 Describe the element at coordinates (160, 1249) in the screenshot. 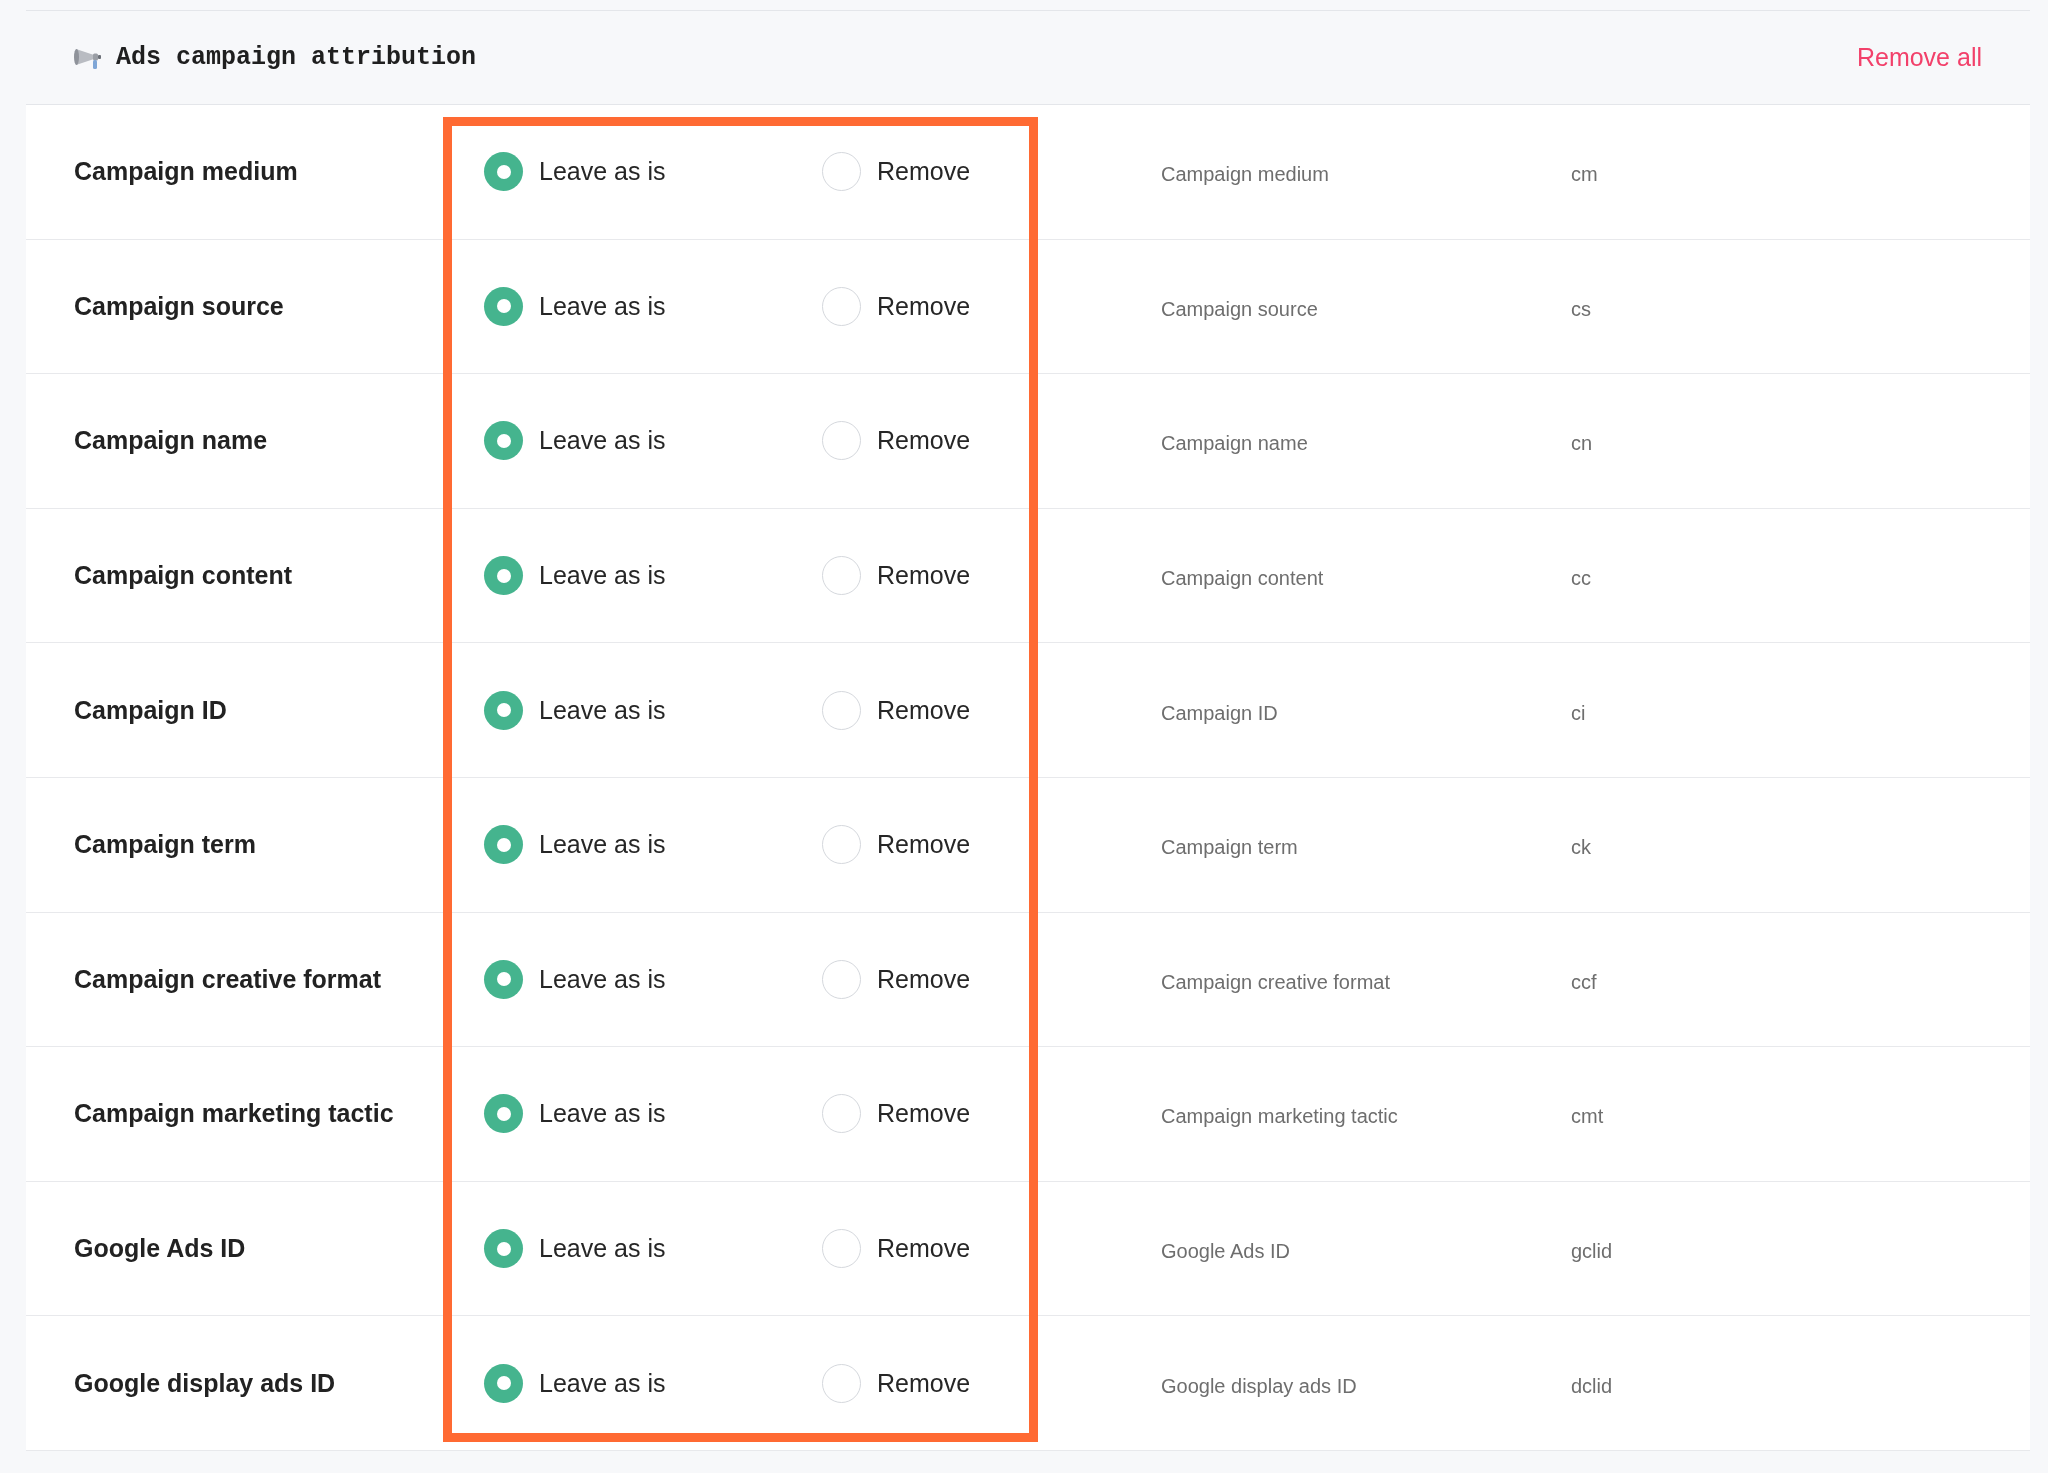

I see `row-label: Google Ads ID` at that location.